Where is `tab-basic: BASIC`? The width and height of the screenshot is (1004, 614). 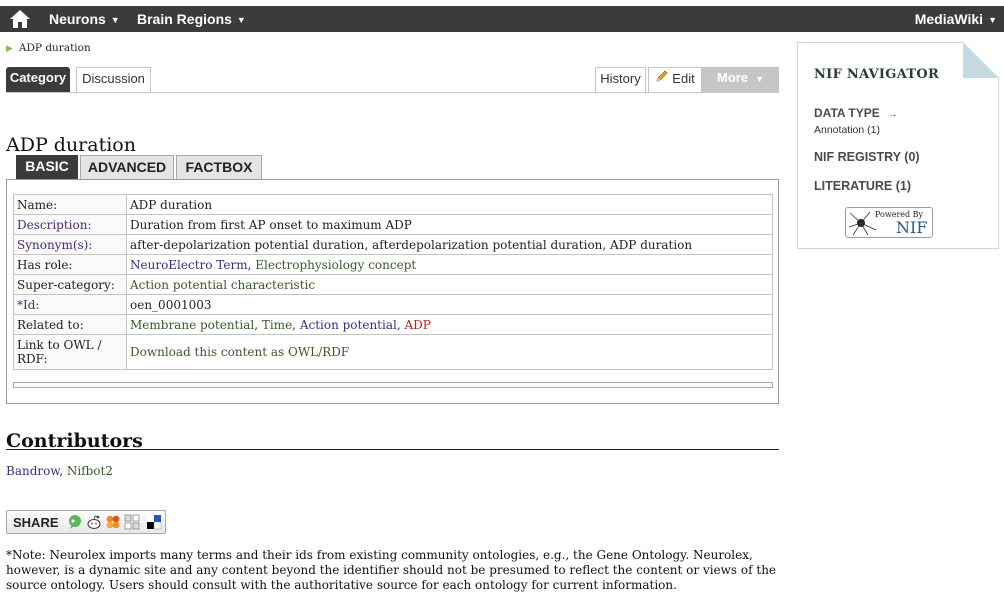
tab-basic: BASIC is located at coordinates (47, 167).